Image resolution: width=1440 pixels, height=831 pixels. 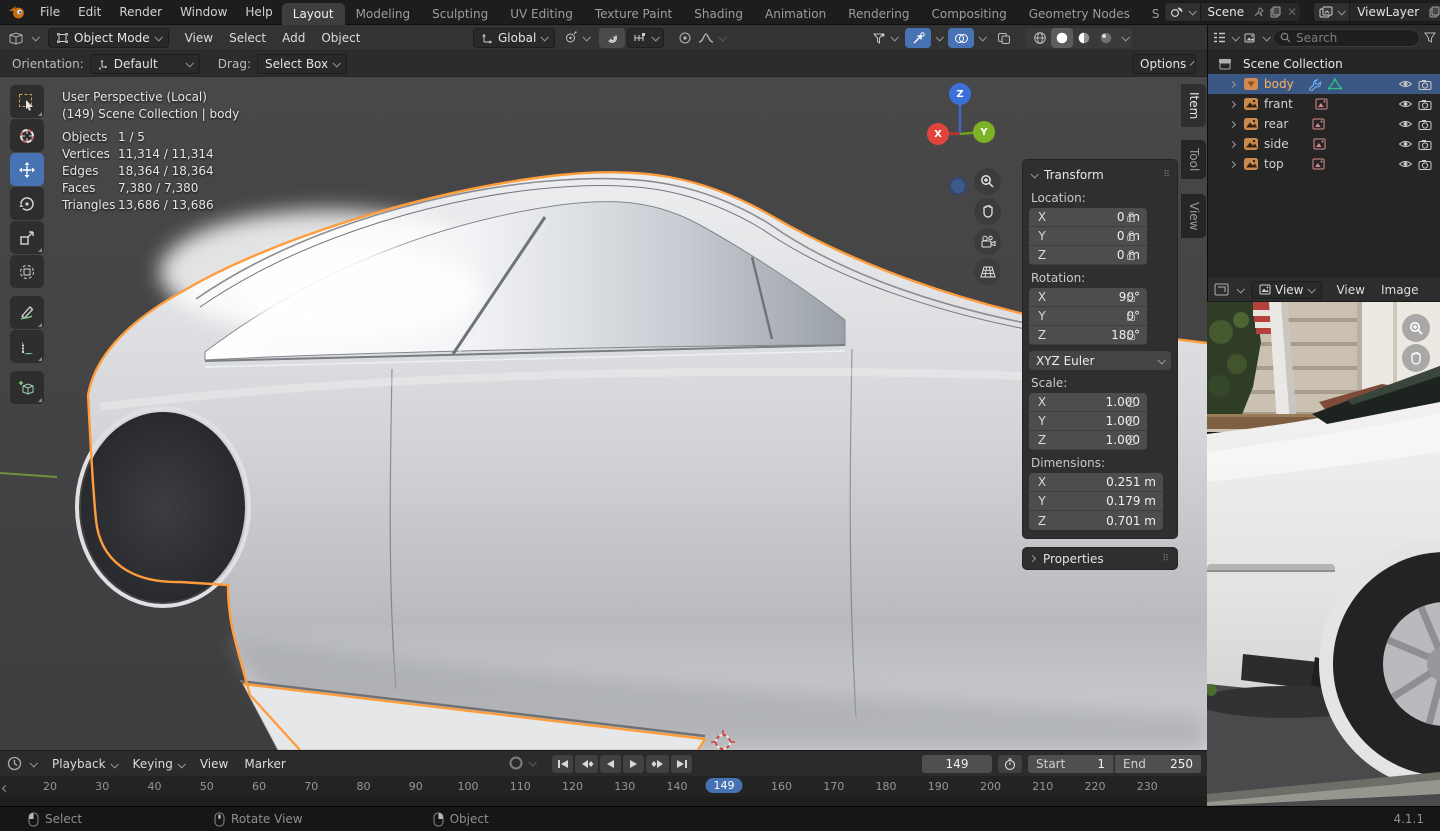 I want to click on scene-selector: Scene ✕, so click(x=1232, y=12).